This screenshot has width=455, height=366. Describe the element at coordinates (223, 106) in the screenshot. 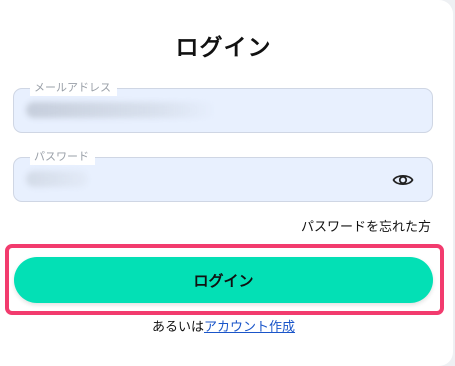

I see `email-field: メールアドレス` at that location.